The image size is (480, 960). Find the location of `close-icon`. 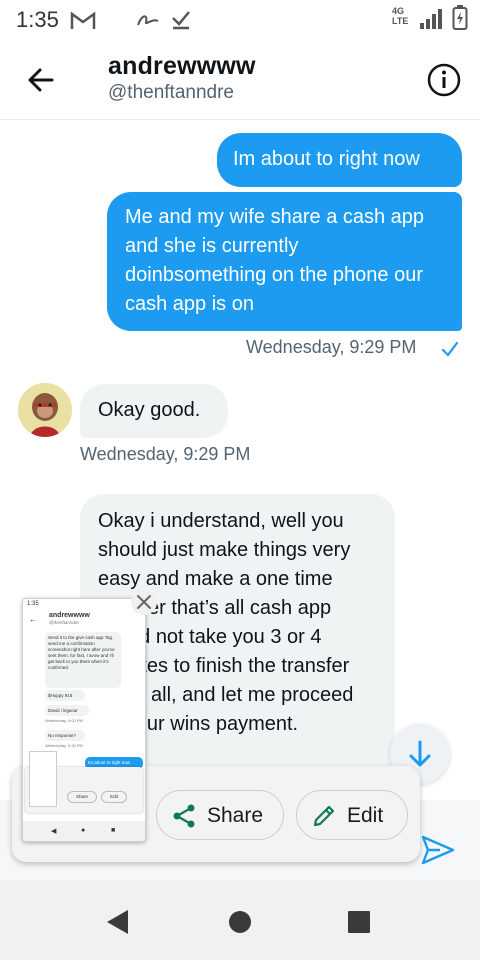

close-icon is located at coordinates (144, 602).